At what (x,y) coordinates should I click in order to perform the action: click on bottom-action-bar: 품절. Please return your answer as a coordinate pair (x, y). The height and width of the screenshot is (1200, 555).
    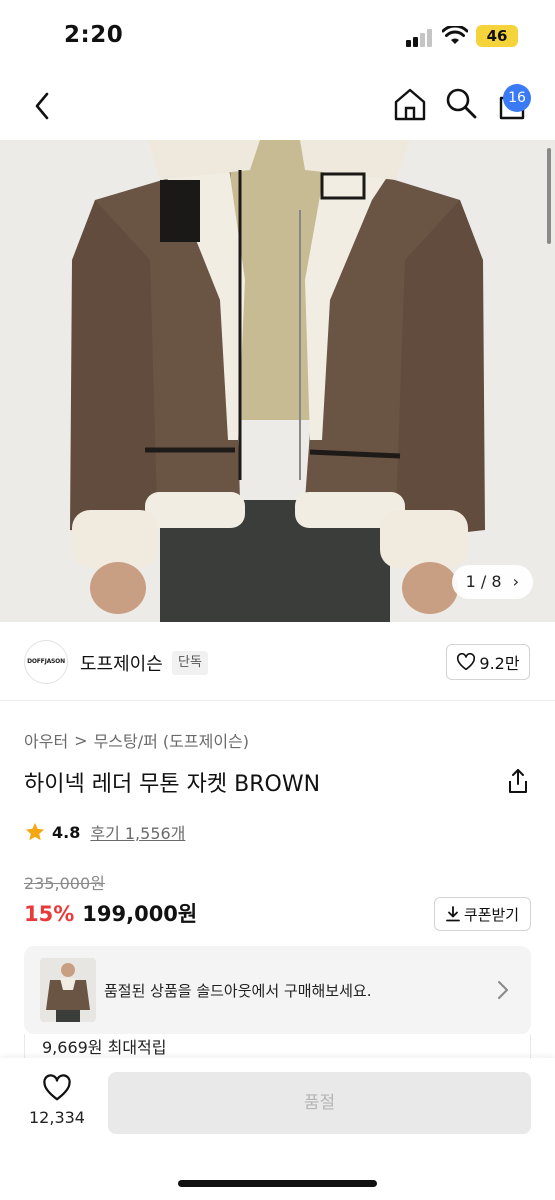
    Looking at the image, I should click on (277, 1129).